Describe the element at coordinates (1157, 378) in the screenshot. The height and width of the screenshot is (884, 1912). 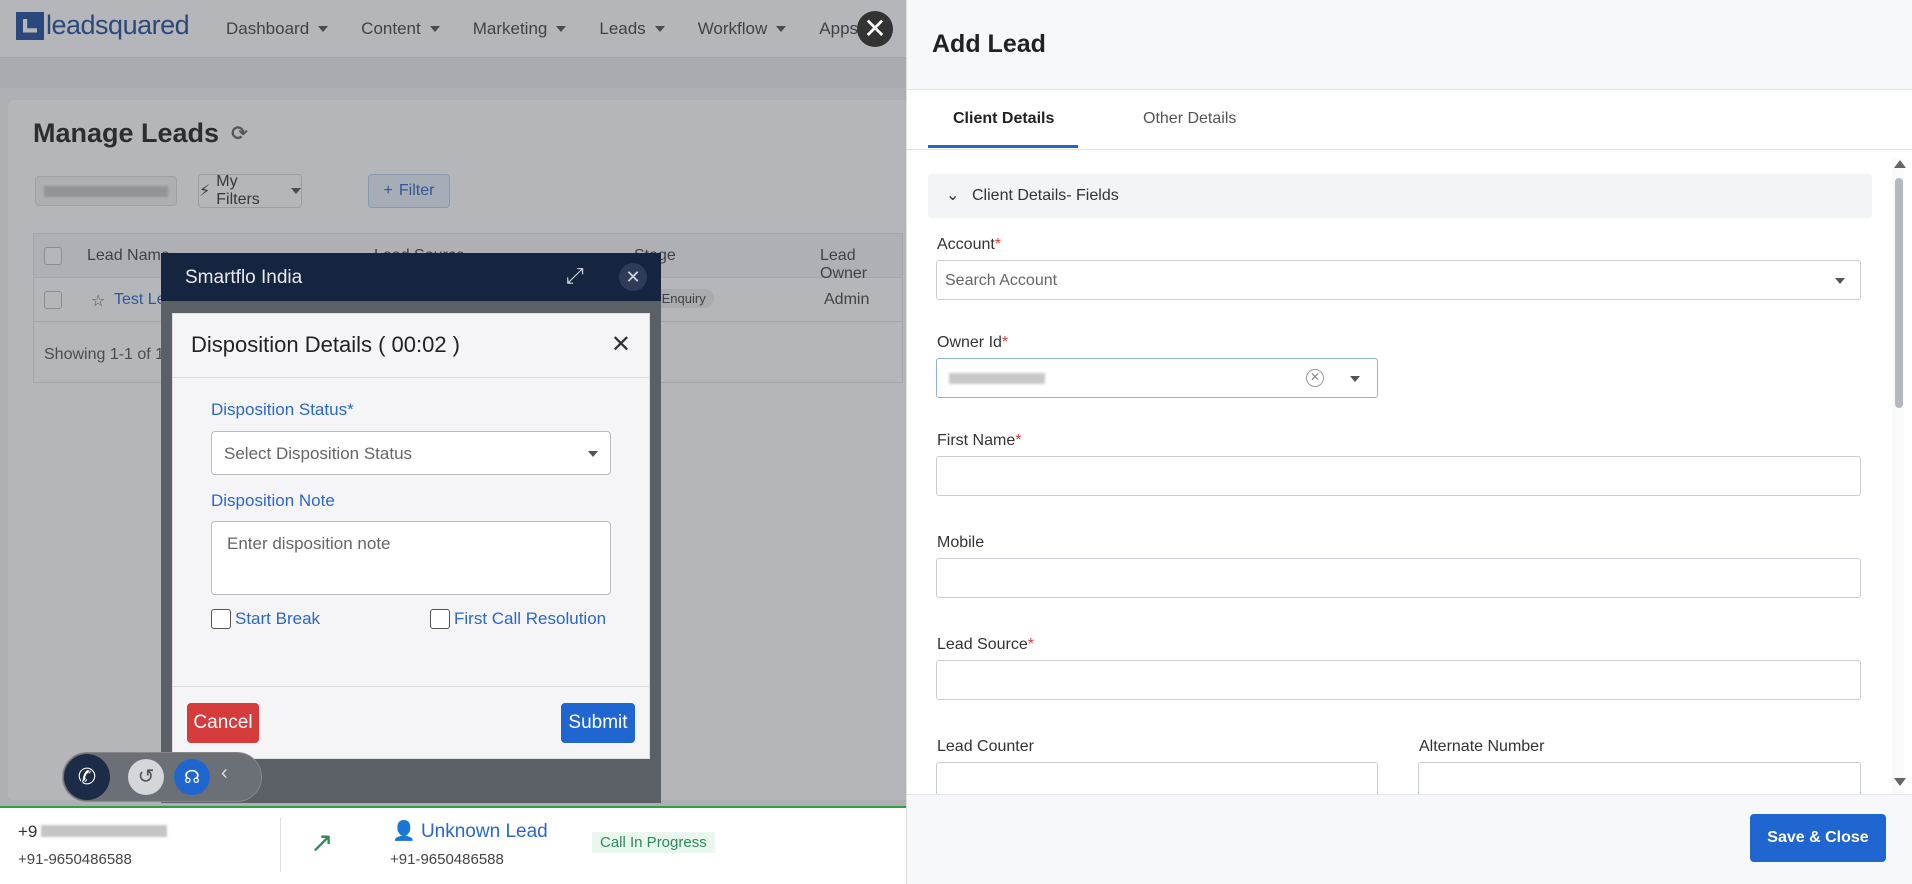
I see `owner-id-select: ✕` at that location.